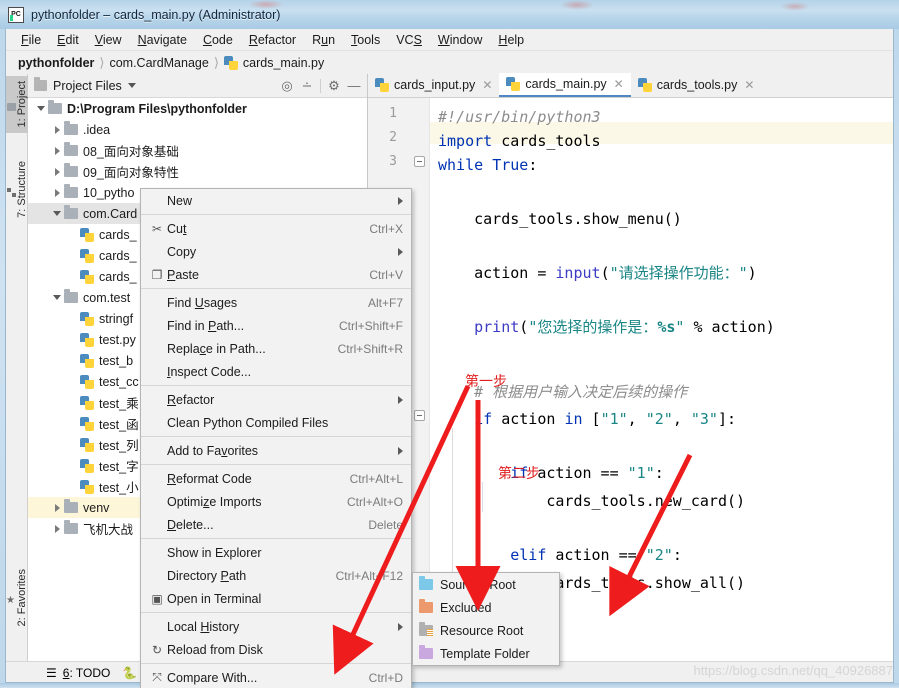 The image size is (899, 688). Describe the element at coordinates (409, 40) in the screenshot. I see `menu-vcs: VCS` at that location.